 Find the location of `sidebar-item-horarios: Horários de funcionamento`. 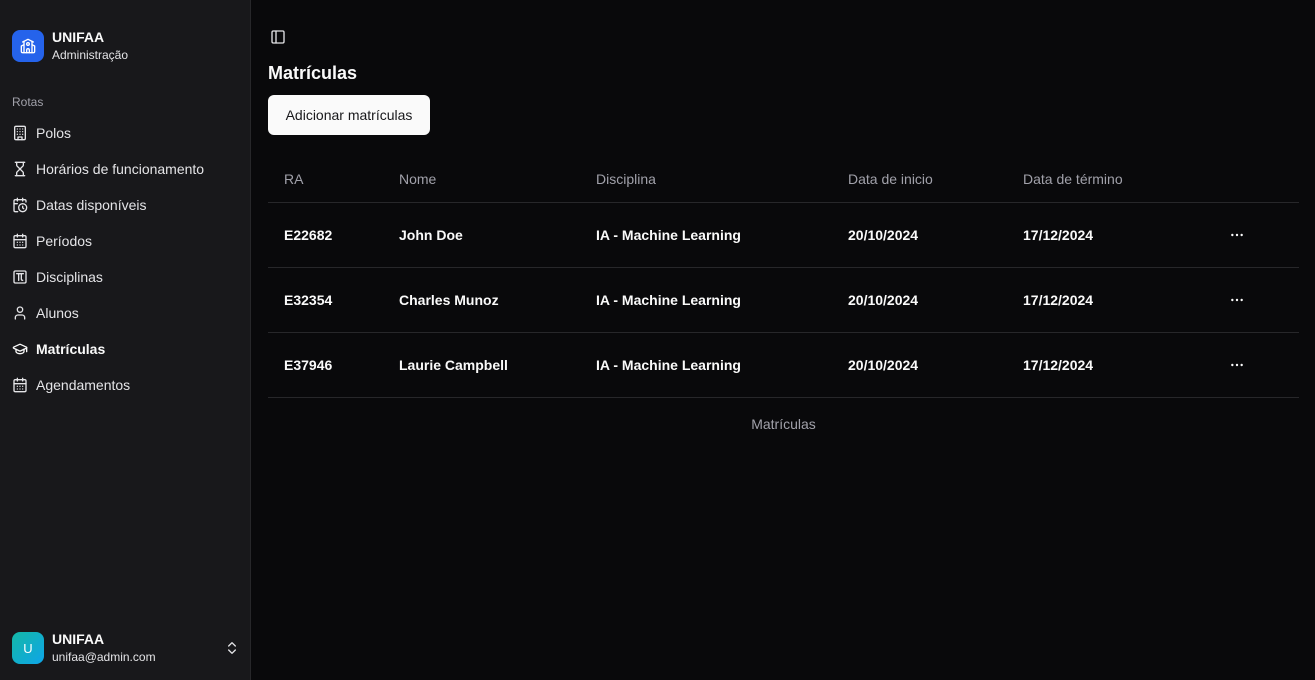

sidebar-item-horarios: Horários de funcionamento is located at coordinates (125, 169).